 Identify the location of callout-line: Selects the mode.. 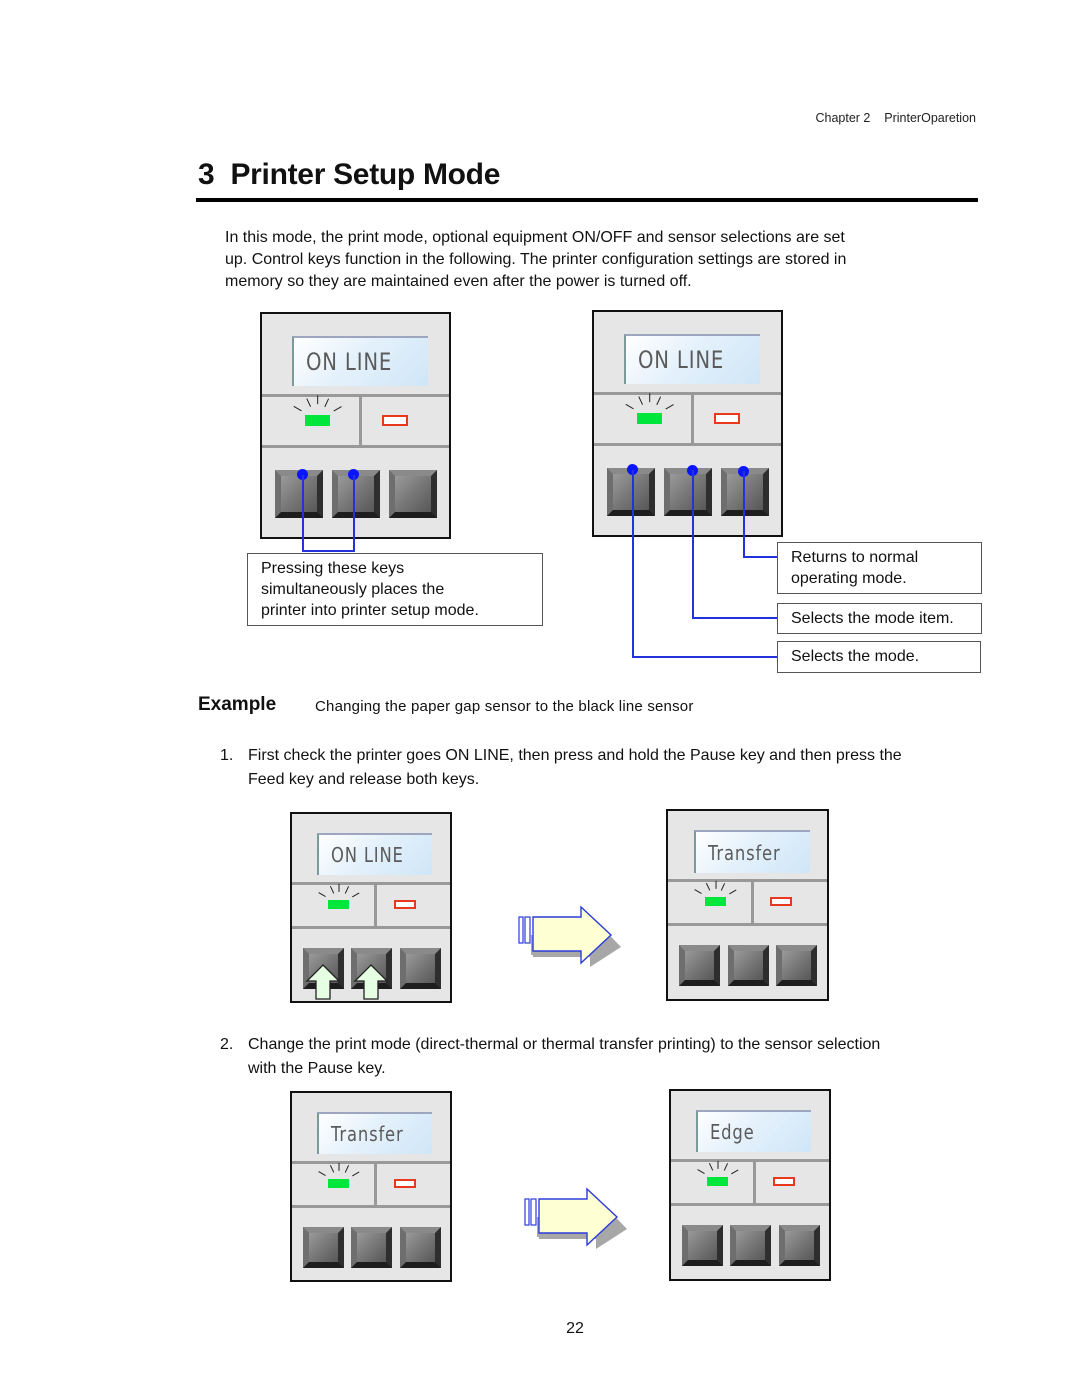
(855, 656).